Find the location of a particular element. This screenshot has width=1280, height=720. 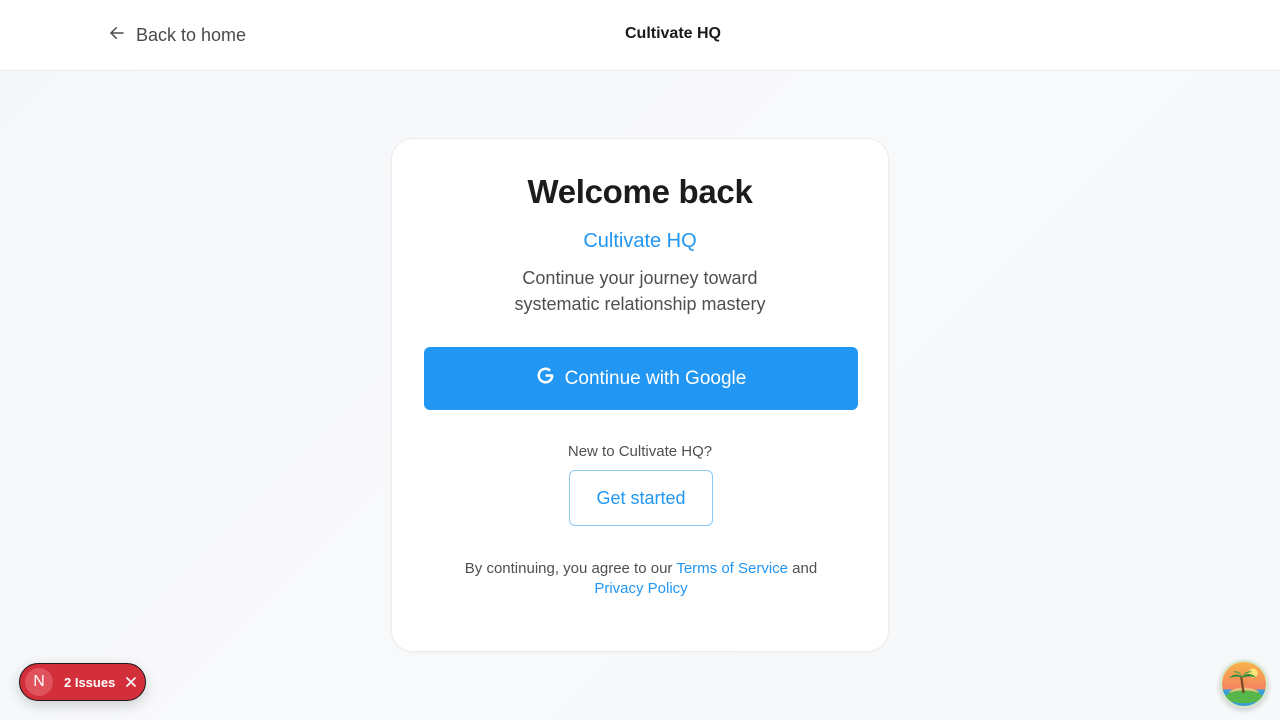

google-icon is located at coordinates (545, 378).